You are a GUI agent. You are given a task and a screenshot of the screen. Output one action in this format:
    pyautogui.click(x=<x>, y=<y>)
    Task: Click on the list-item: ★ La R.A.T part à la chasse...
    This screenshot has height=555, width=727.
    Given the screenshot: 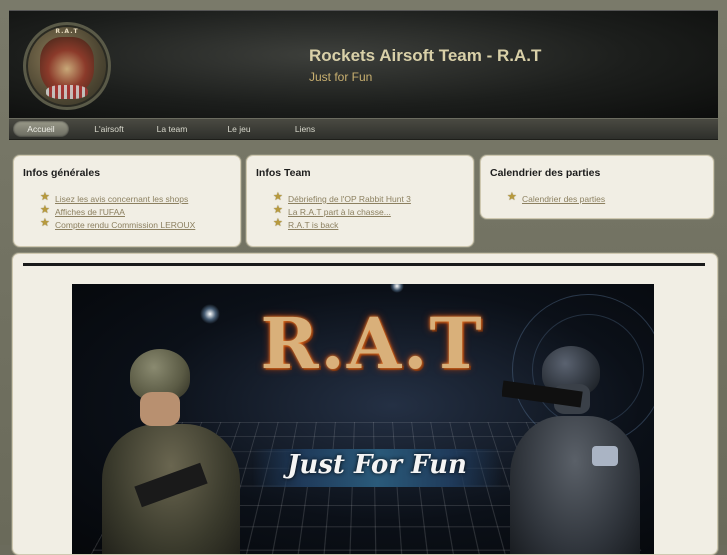 What is the action you would take?
    pyautogui.click(x=342, y=210)
    